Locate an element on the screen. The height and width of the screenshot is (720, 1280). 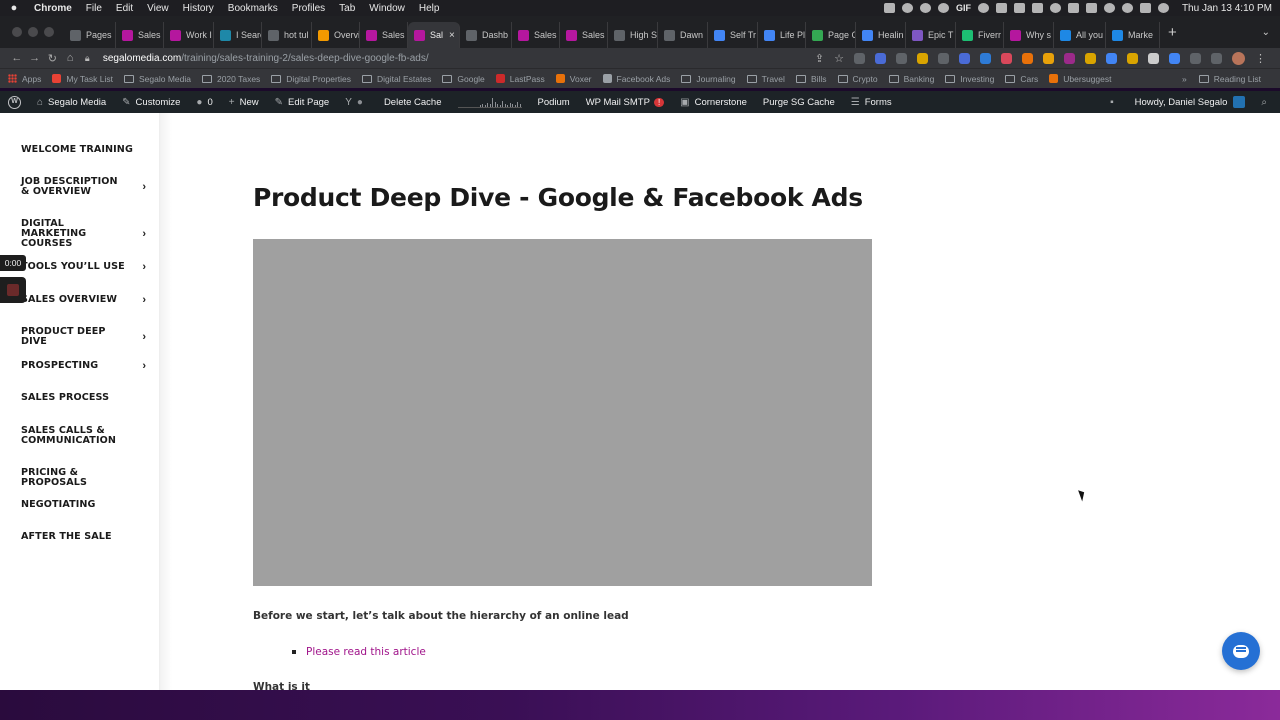
profile-avatar is located at coordinates (1238, 58).